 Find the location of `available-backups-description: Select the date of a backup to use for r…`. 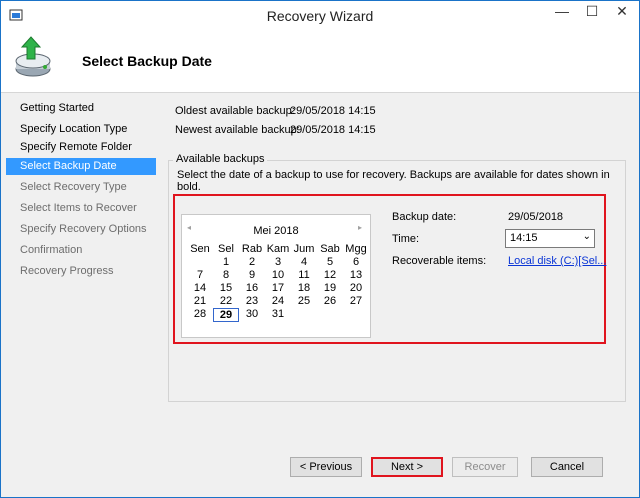

available-backups-description: Select the date of a backup to use for r… is located at coordinates (393, 181).